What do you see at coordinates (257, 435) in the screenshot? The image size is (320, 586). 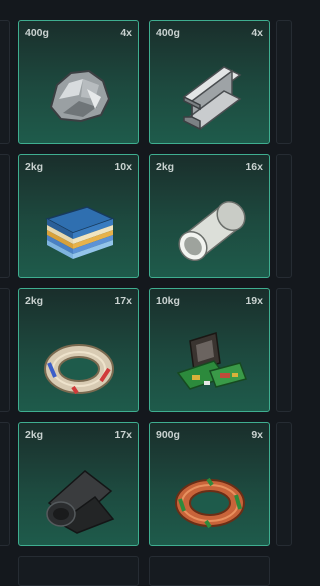 I see `item-quantity: 9x` at bounding box center [257, 435].